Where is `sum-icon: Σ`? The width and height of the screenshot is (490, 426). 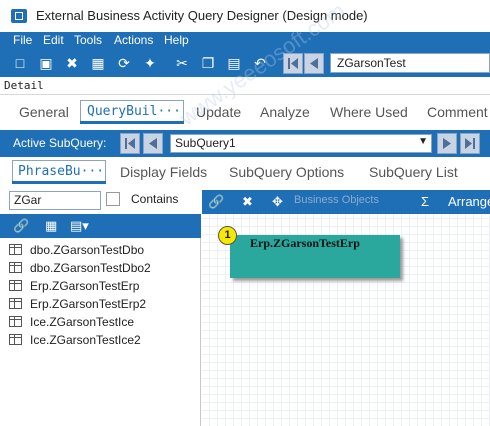
sum-icon: Σ is located at coordinates (425, 201).